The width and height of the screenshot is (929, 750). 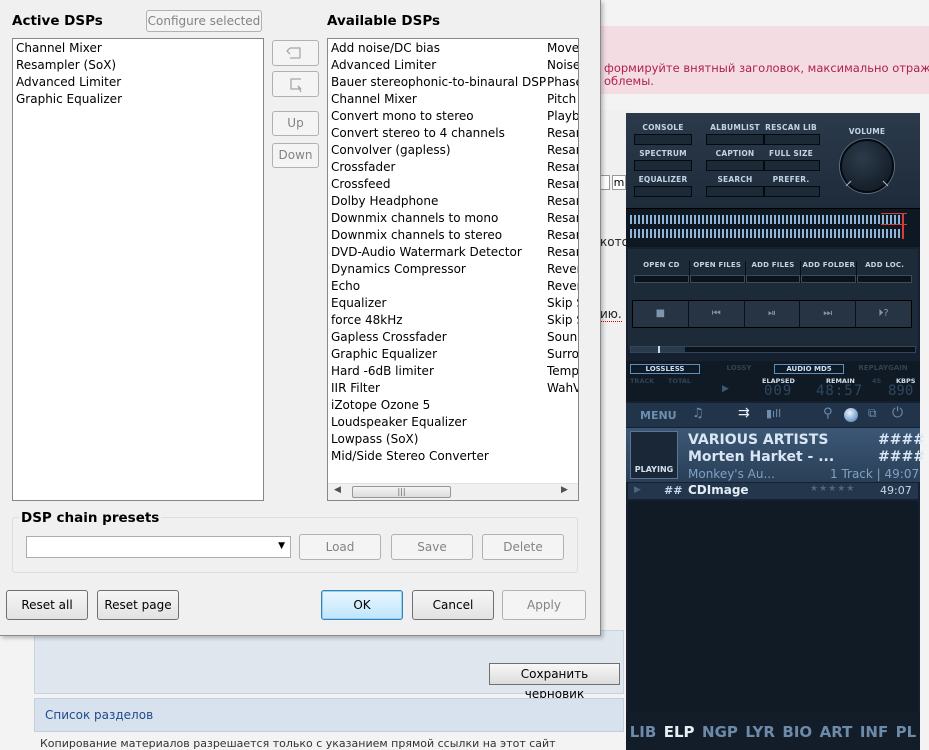 I want to click on list-item: Hard -6dB limiter Temp, so click(x=453, y=371).